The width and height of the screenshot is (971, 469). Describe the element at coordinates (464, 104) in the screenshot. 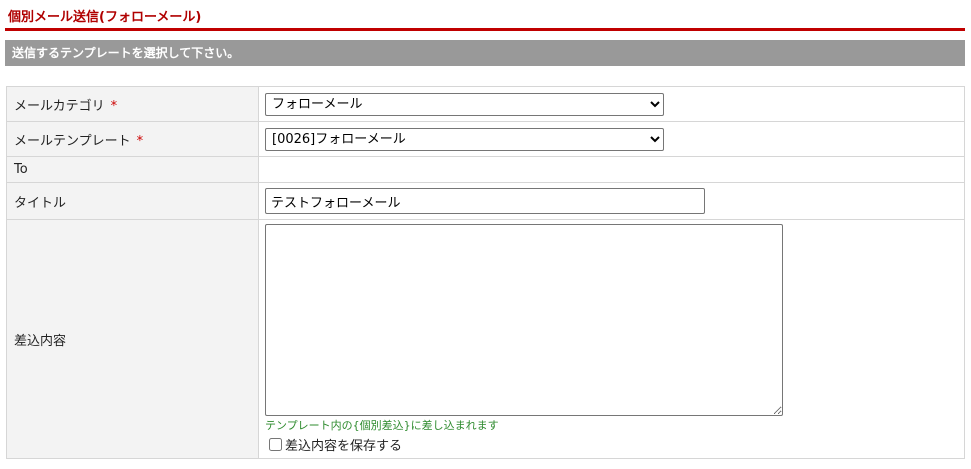

I see `mail-category-select: フォローメール` at that location.